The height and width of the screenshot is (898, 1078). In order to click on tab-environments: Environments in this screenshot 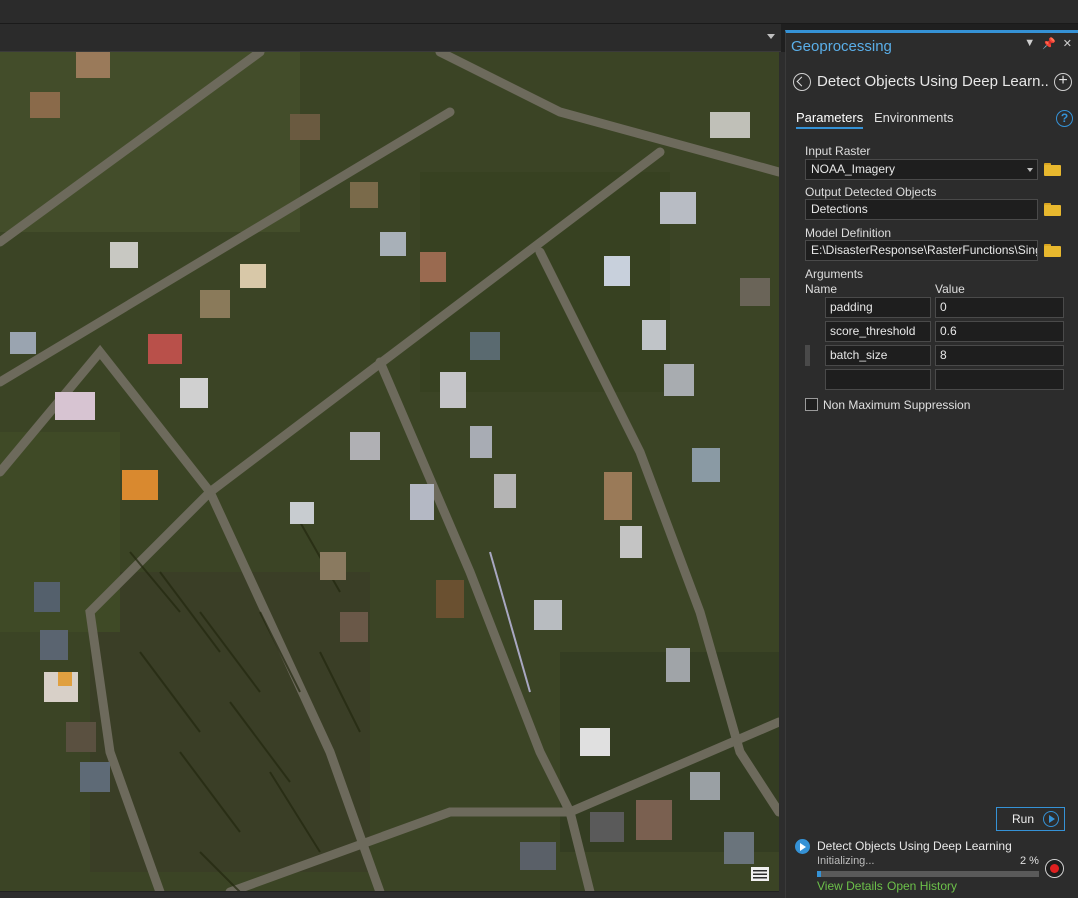, I will do `click(913, 117)`.